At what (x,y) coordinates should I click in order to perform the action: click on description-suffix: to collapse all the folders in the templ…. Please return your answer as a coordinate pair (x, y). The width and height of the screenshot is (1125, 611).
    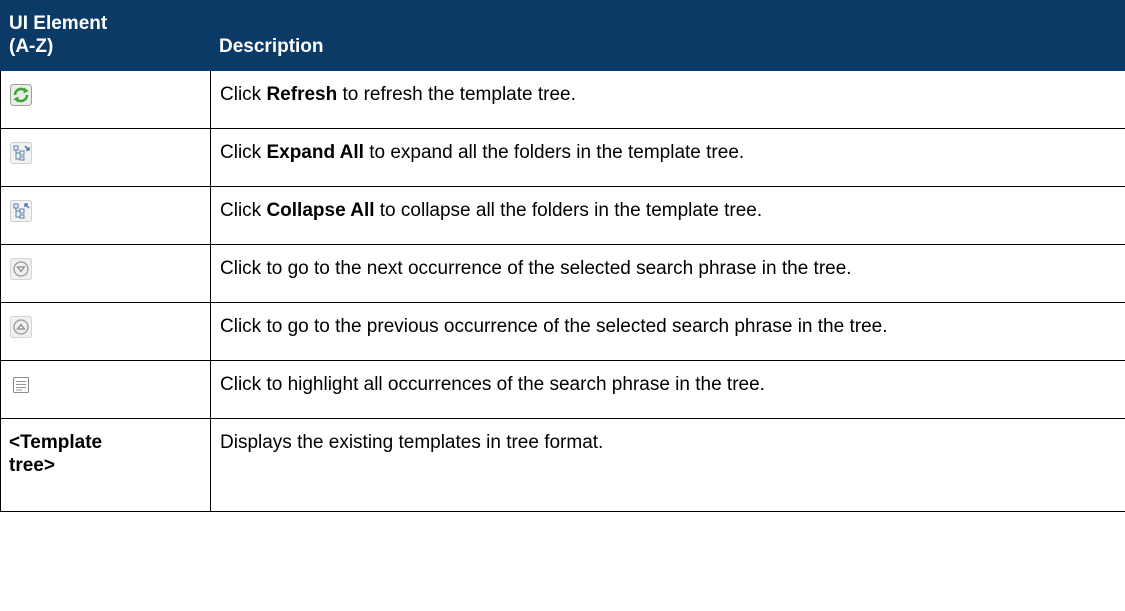
    Looking at the image, I should click on (568, 210).